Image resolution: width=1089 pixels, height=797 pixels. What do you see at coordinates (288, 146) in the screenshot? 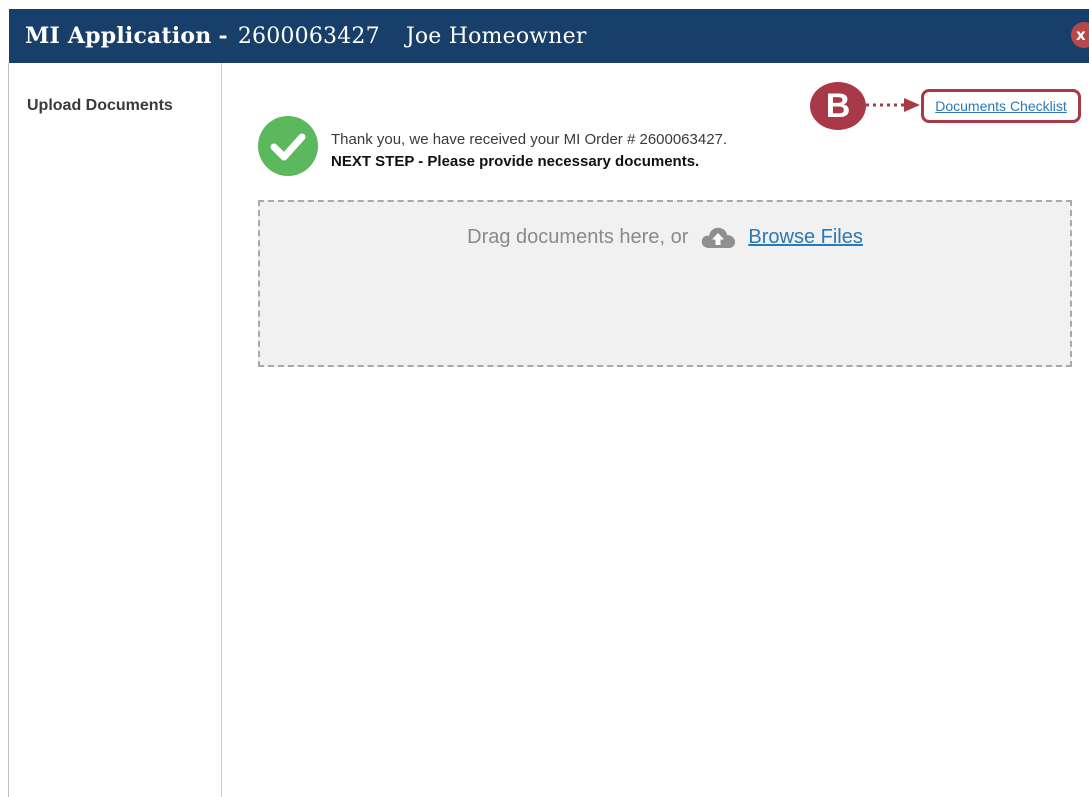
I see `check-circle-icon` at bounding box center [288, 146].